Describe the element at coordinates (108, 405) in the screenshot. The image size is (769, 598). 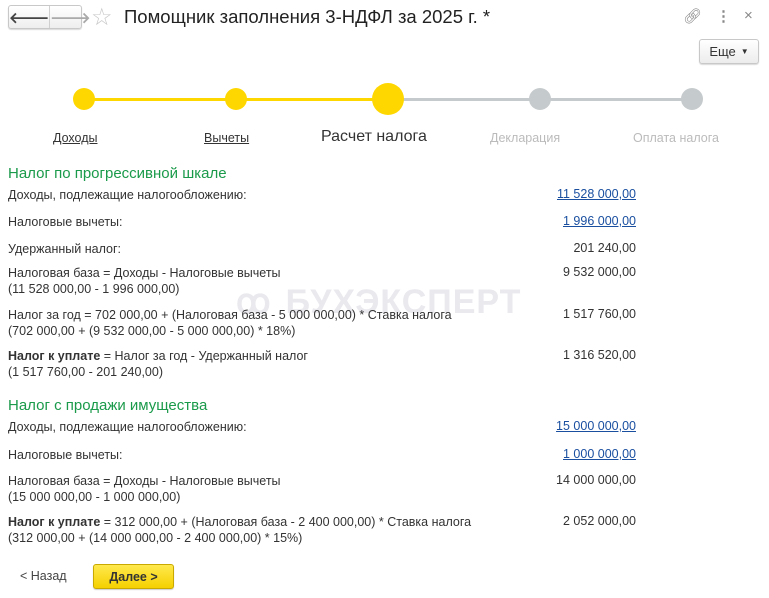
I see `section-heading-property: Налог с продажи имущества` at that location.